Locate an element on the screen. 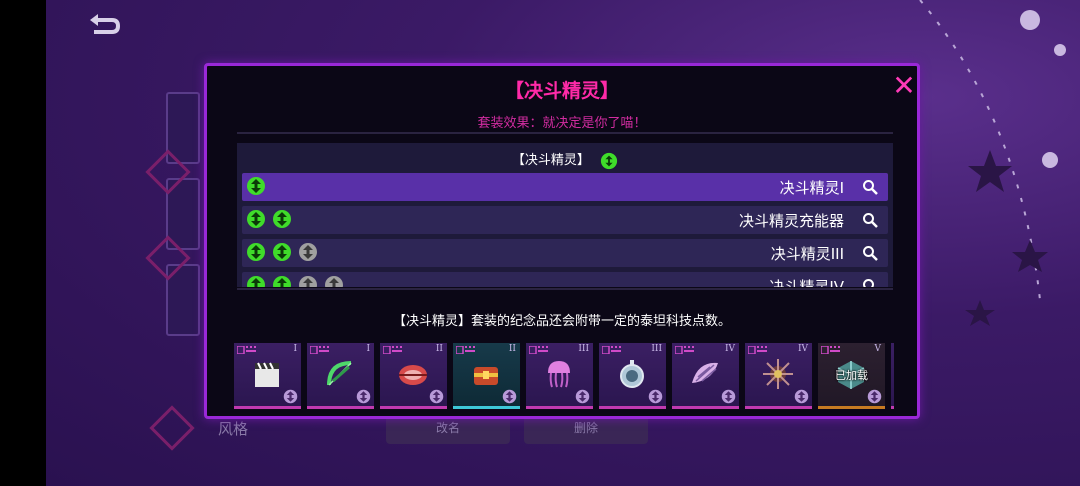 Image resolution: width=1080 pixels, height=486 pixels. clapperboard-icon is located at coordinates (267, 374).